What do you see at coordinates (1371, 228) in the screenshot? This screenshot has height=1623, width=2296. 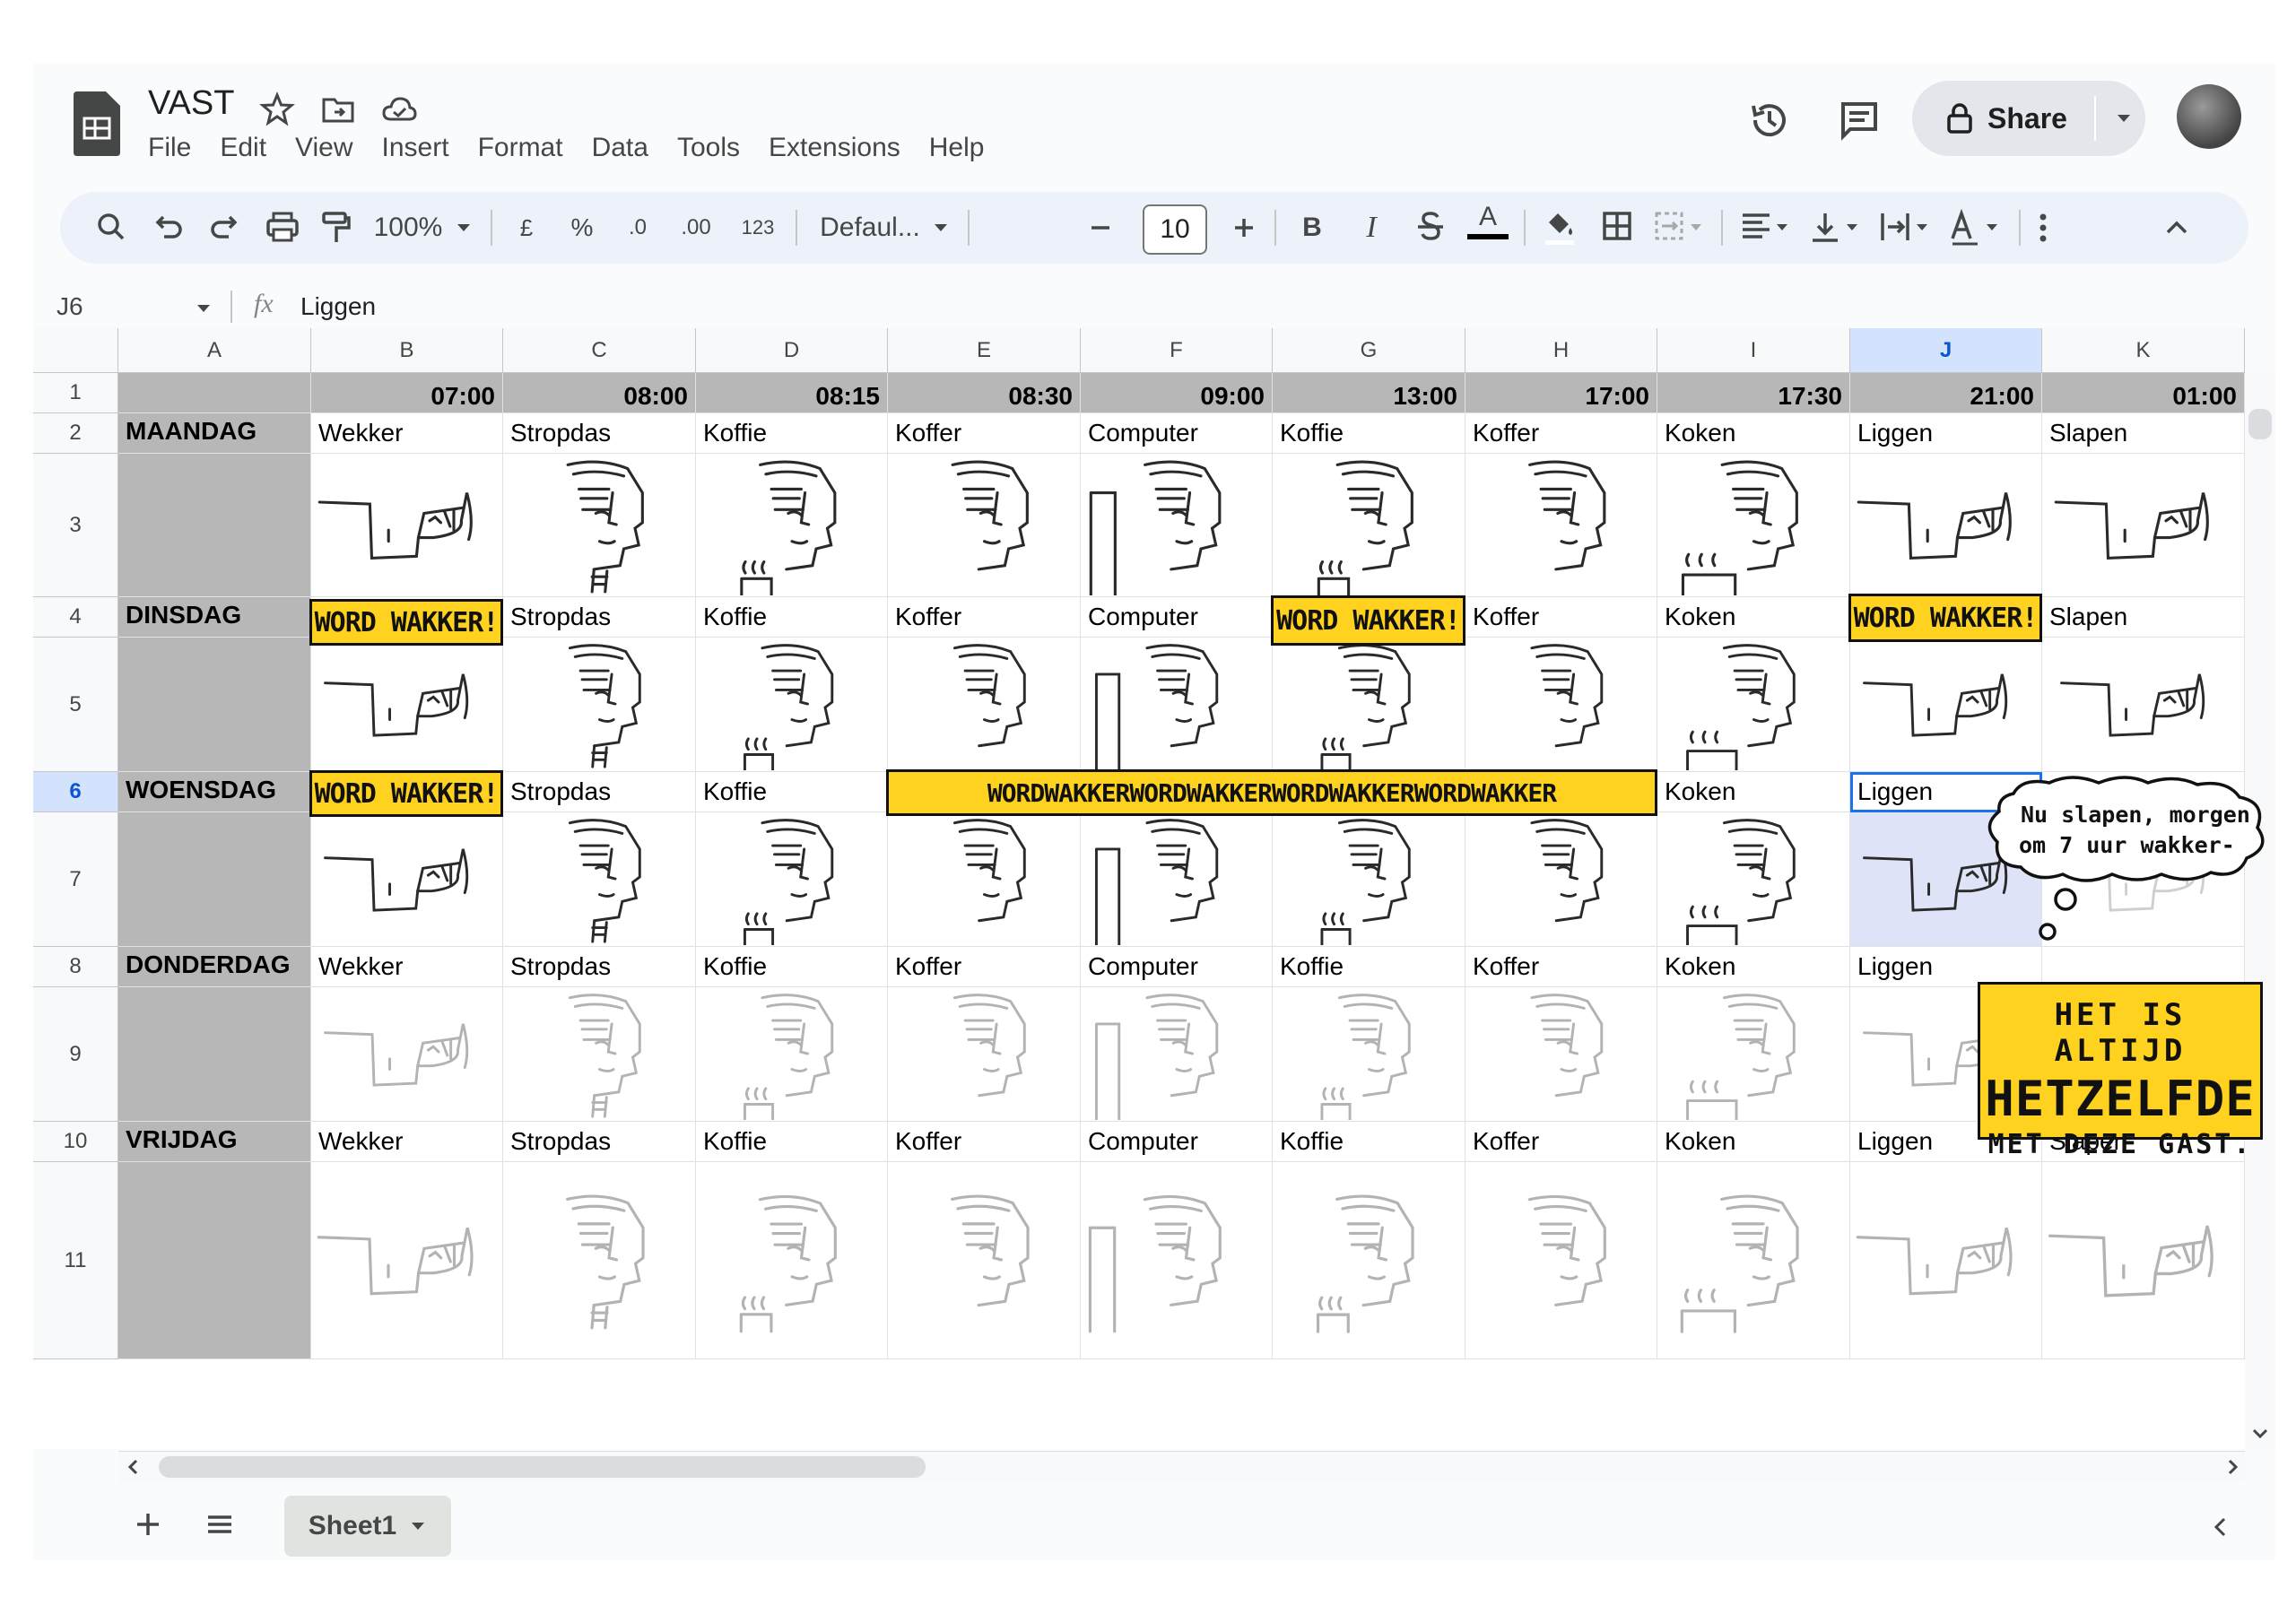 I see `italic-button: I` at bounding box center [1371, 228].